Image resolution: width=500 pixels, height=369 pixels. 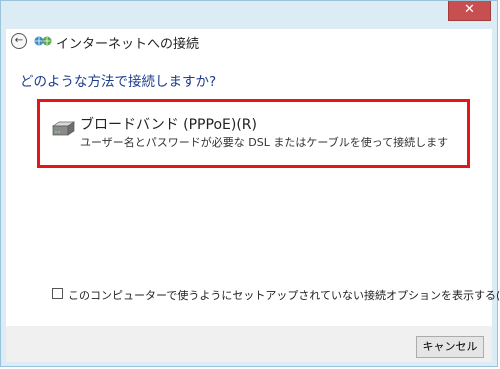 What do you see at coordinates (168, 125) in the screenshot?
I see `option-title: ブロードバンド (PPPoE)(R)` at bounding box center [168, 125].